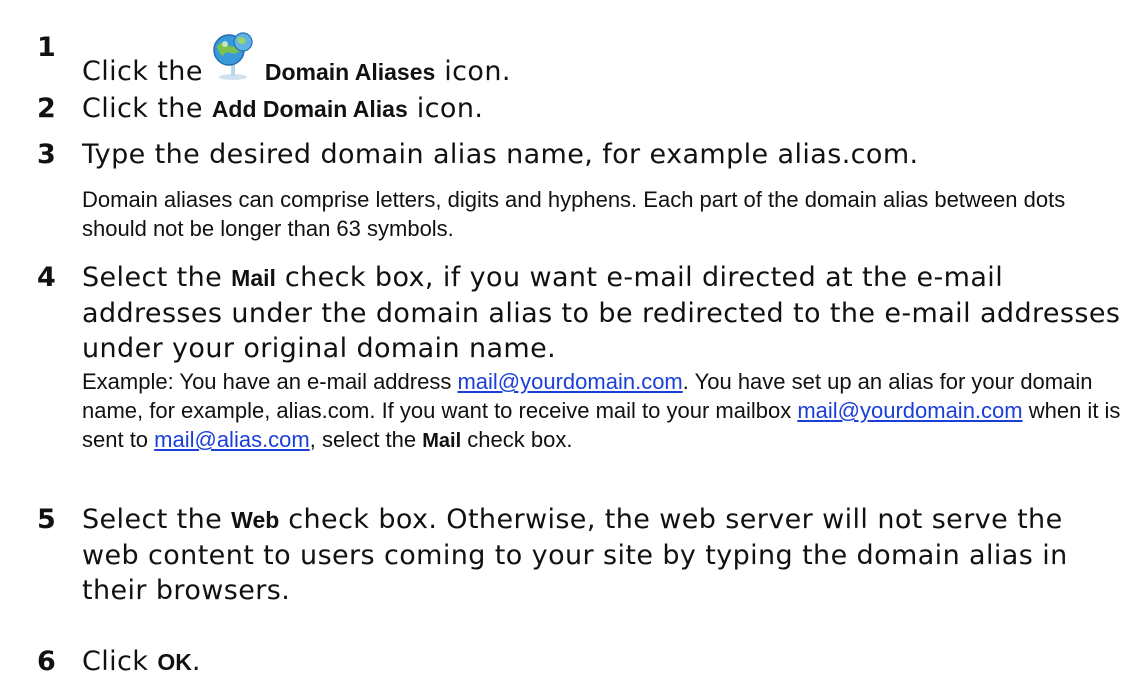 This screenshot has width=1143, height=689. What do you see at coordinates (232, 439) in the screenshot?
I see `email-link-alias: mail@alias.com` at bounding box center [232, 439].